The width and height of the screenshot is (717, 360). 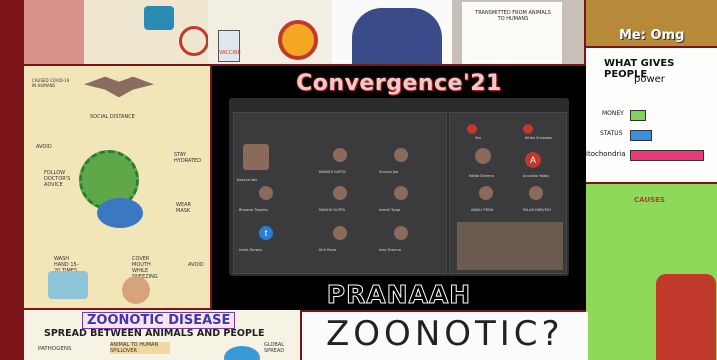 I want to click on participant-name: ANJALI PRIYA, so click(x=482, y=210).